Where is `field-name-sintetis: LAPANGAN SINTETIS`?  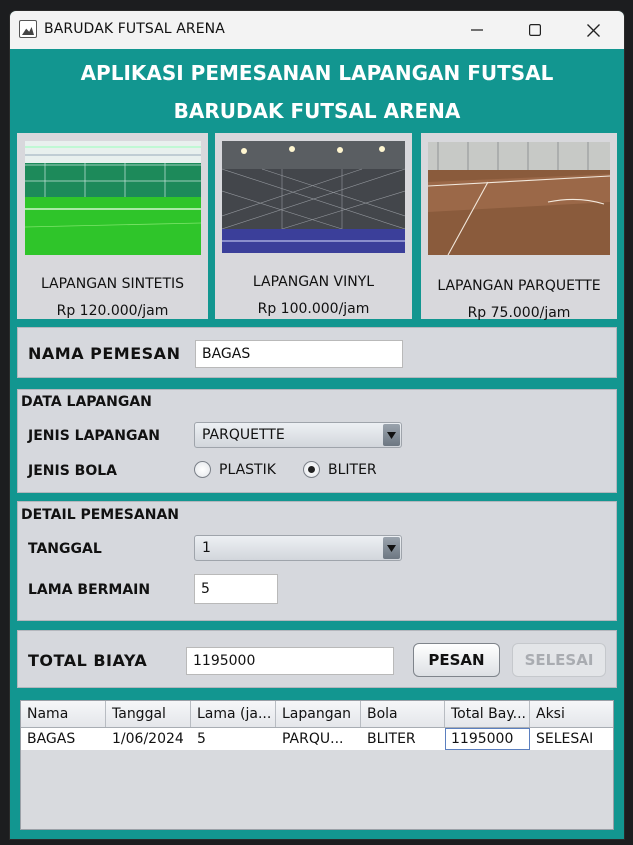 field-name-sintetis: LAPANGAN SINTETIS is located at coordinates (112, 284).